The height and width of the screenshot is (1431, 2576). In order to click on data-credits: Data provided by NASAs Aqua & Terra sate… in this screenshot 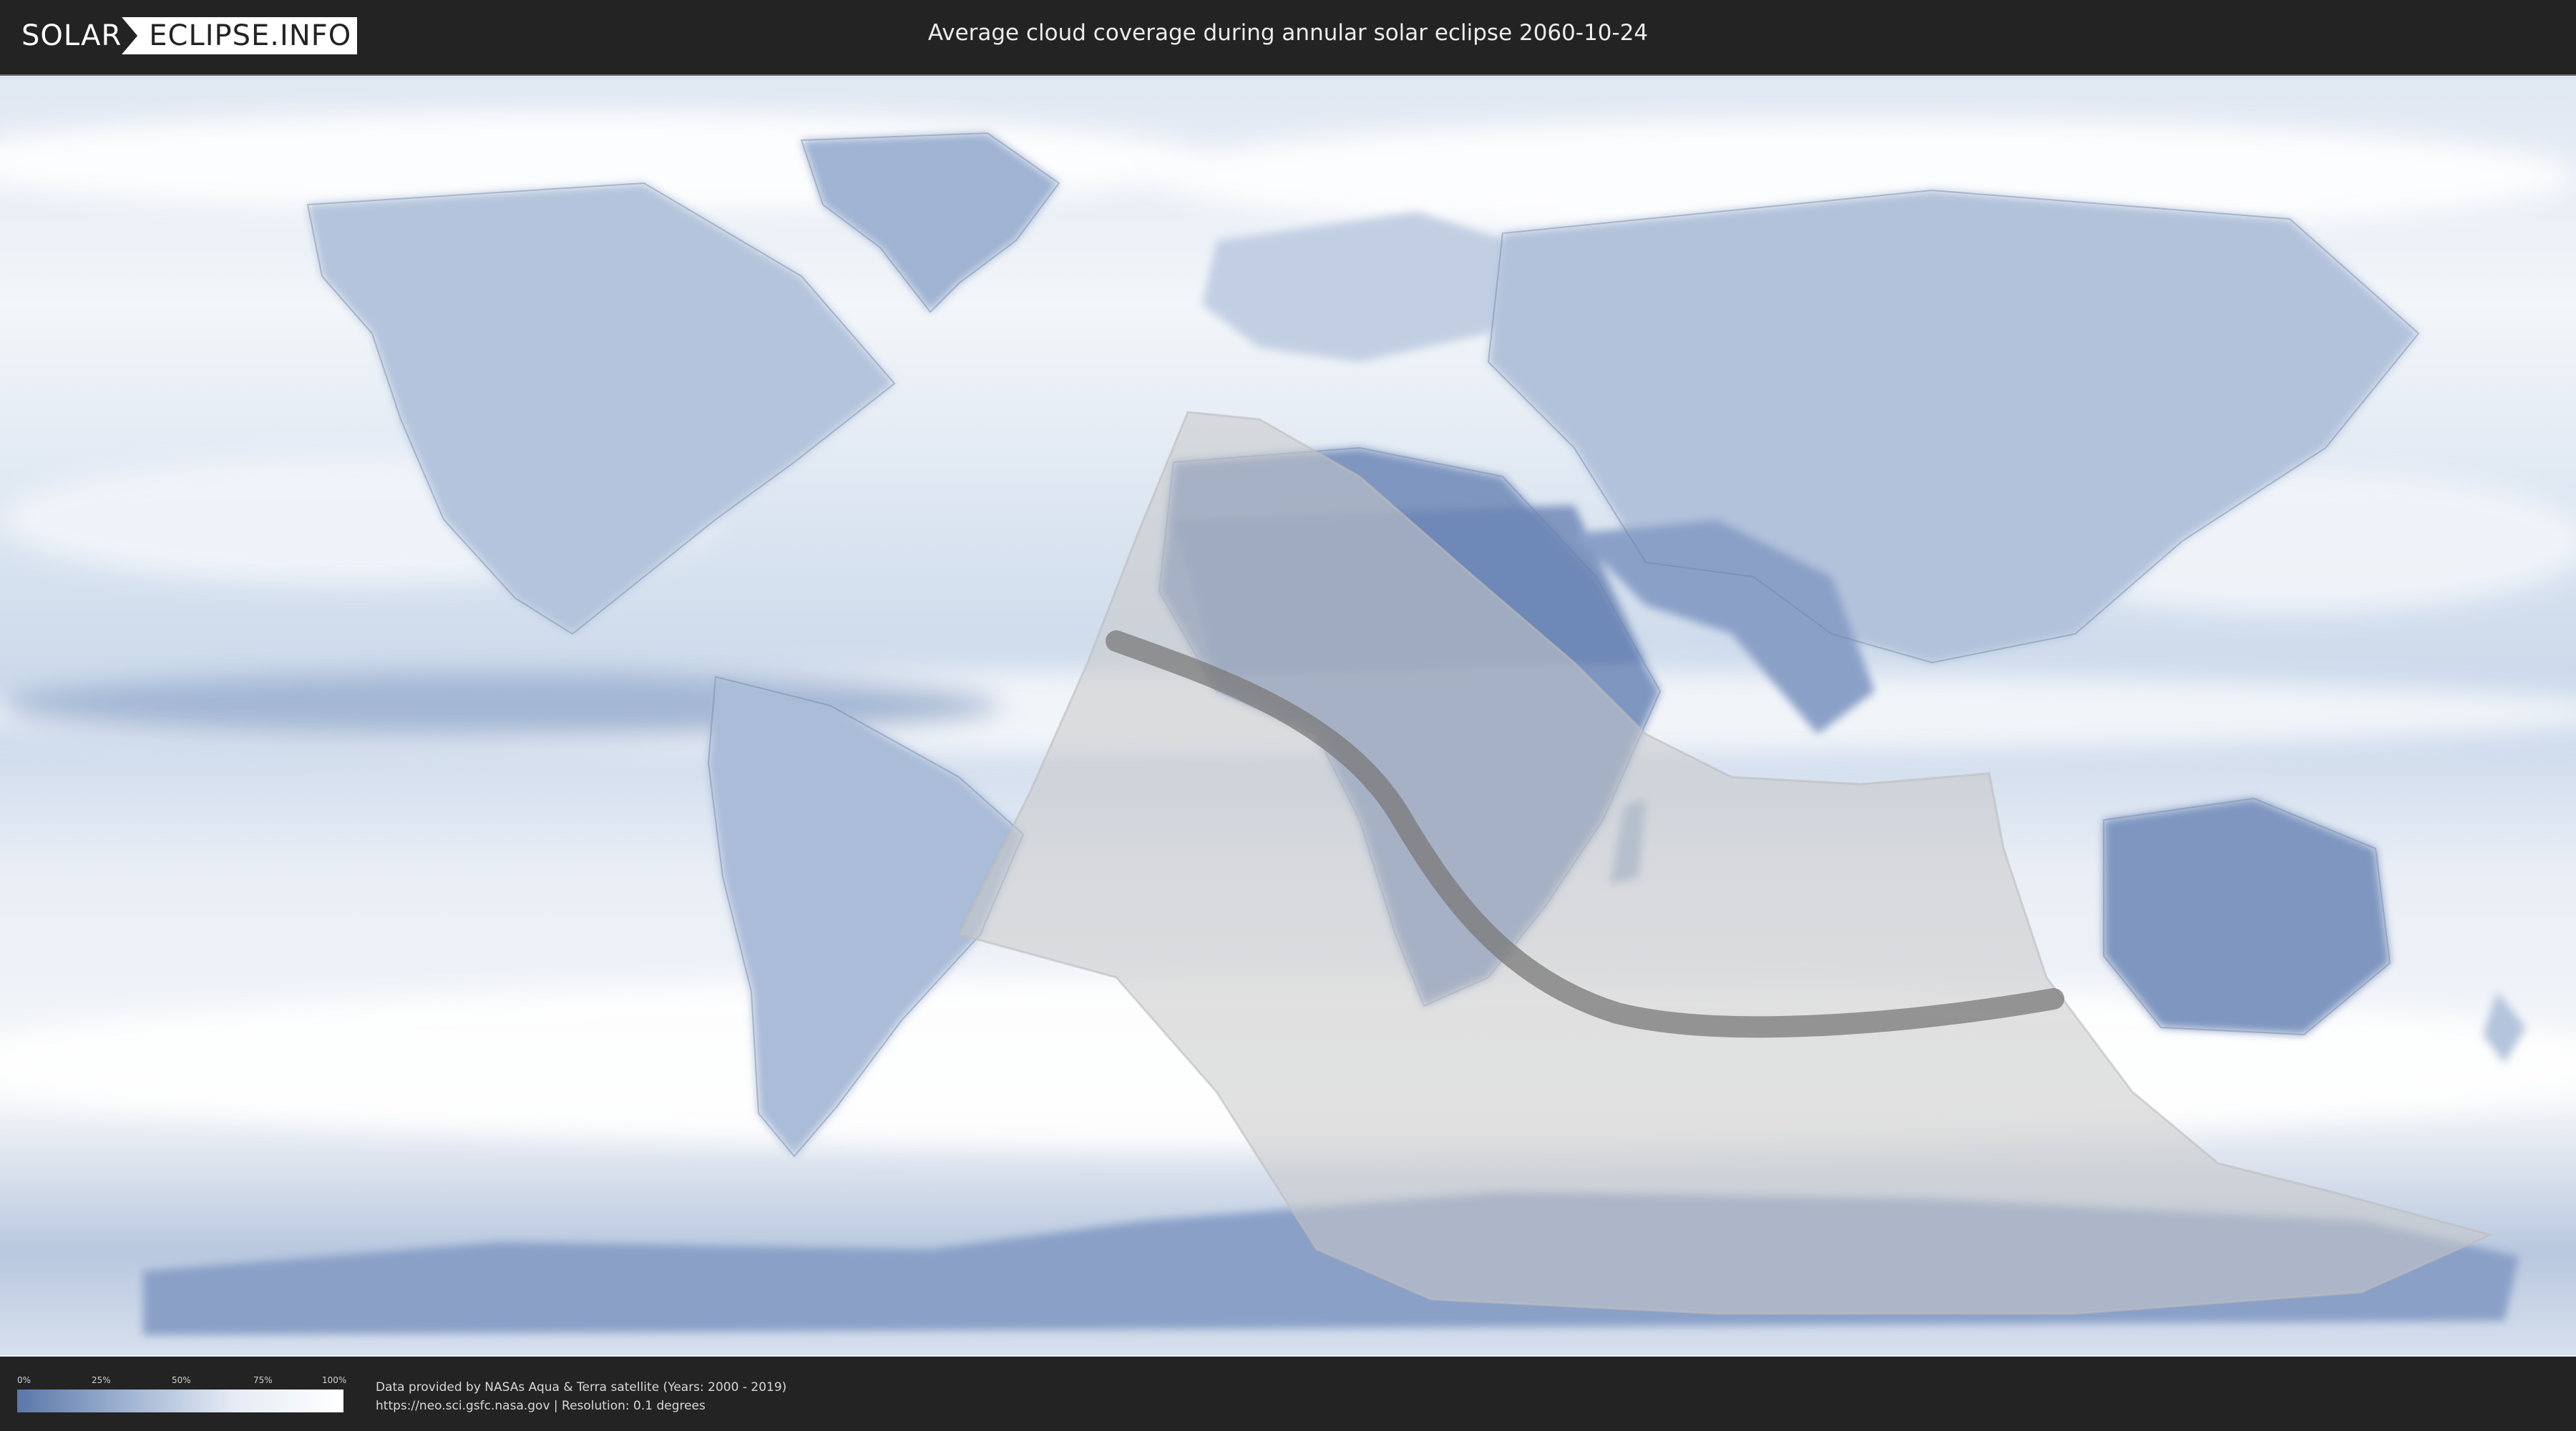, I will do `click(581, 1396)`.